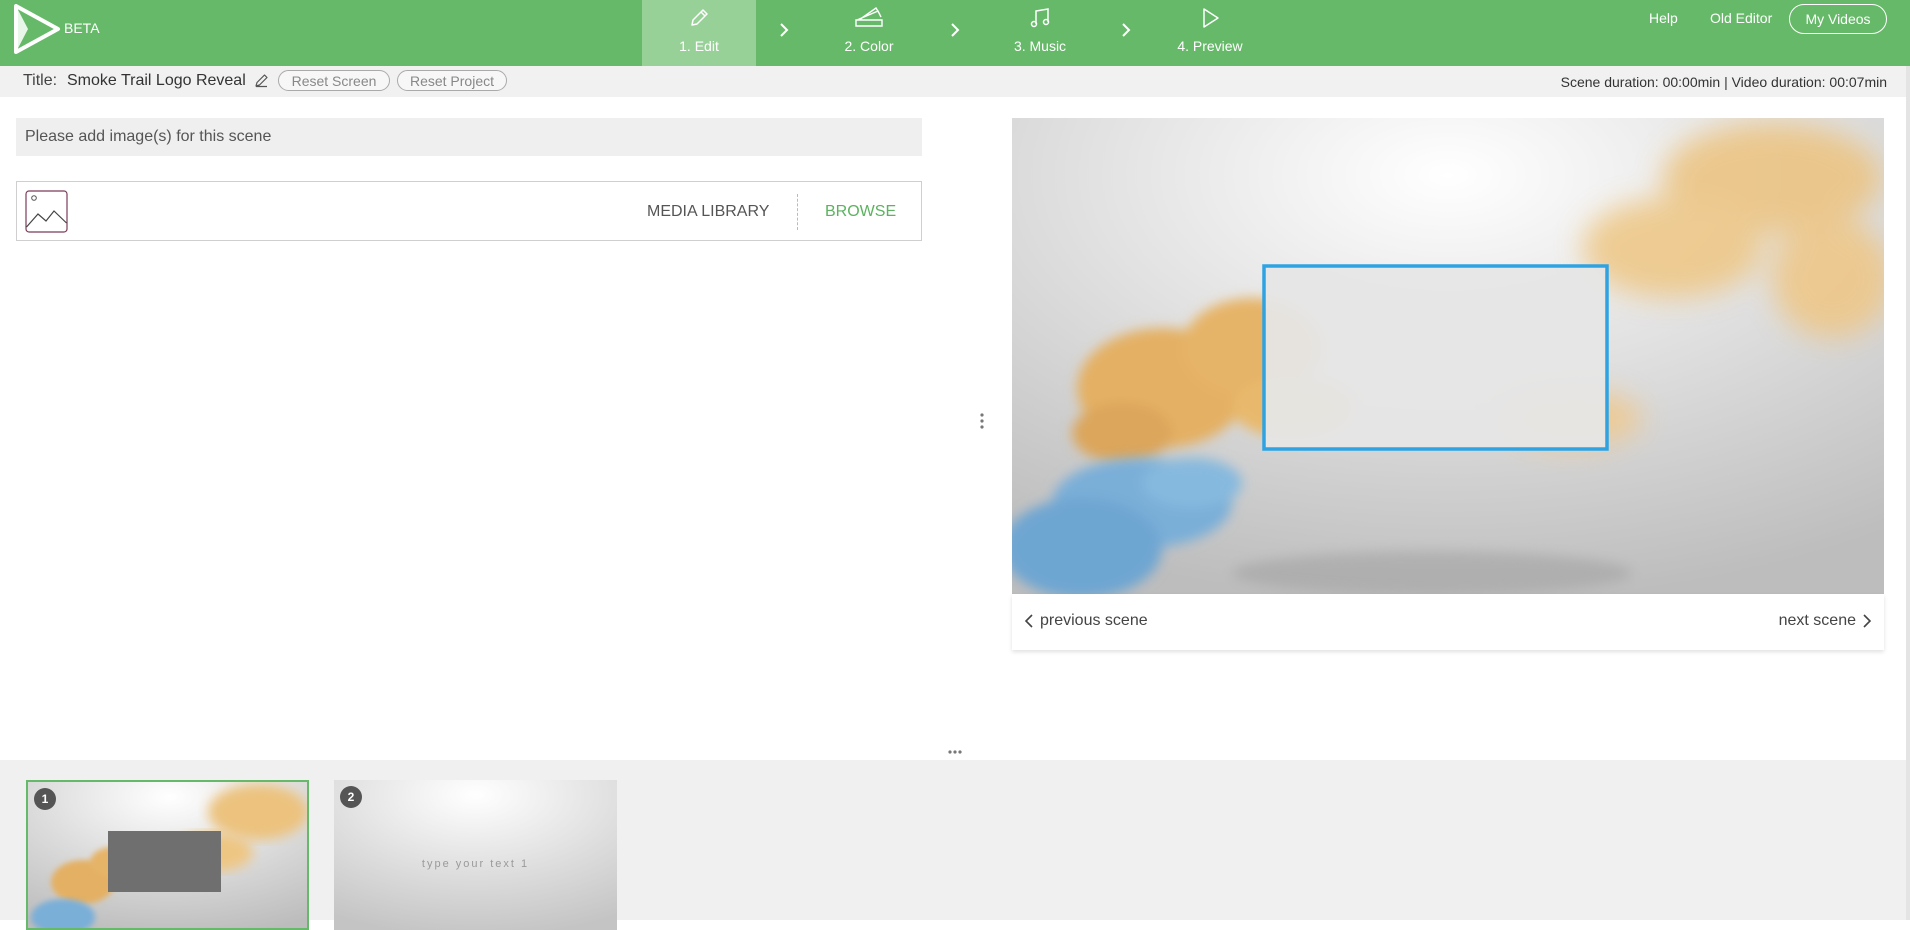 Image resolution: width=1910 pixels, height=930 pixels. Describe the element at coordinates (699, 18) in the screenshot. I see `pencil-icon` at that location.